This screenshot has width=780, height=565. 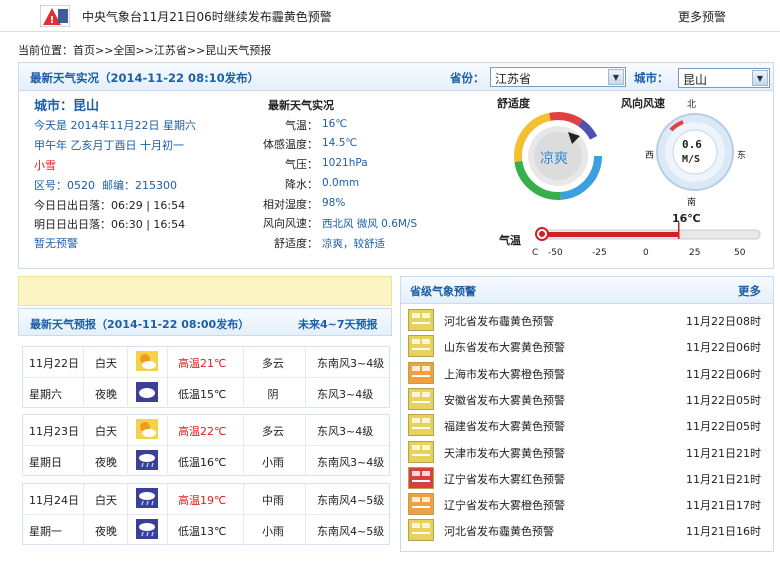 I want to click on wind-unit: M/S, so click(x=691, y=159).